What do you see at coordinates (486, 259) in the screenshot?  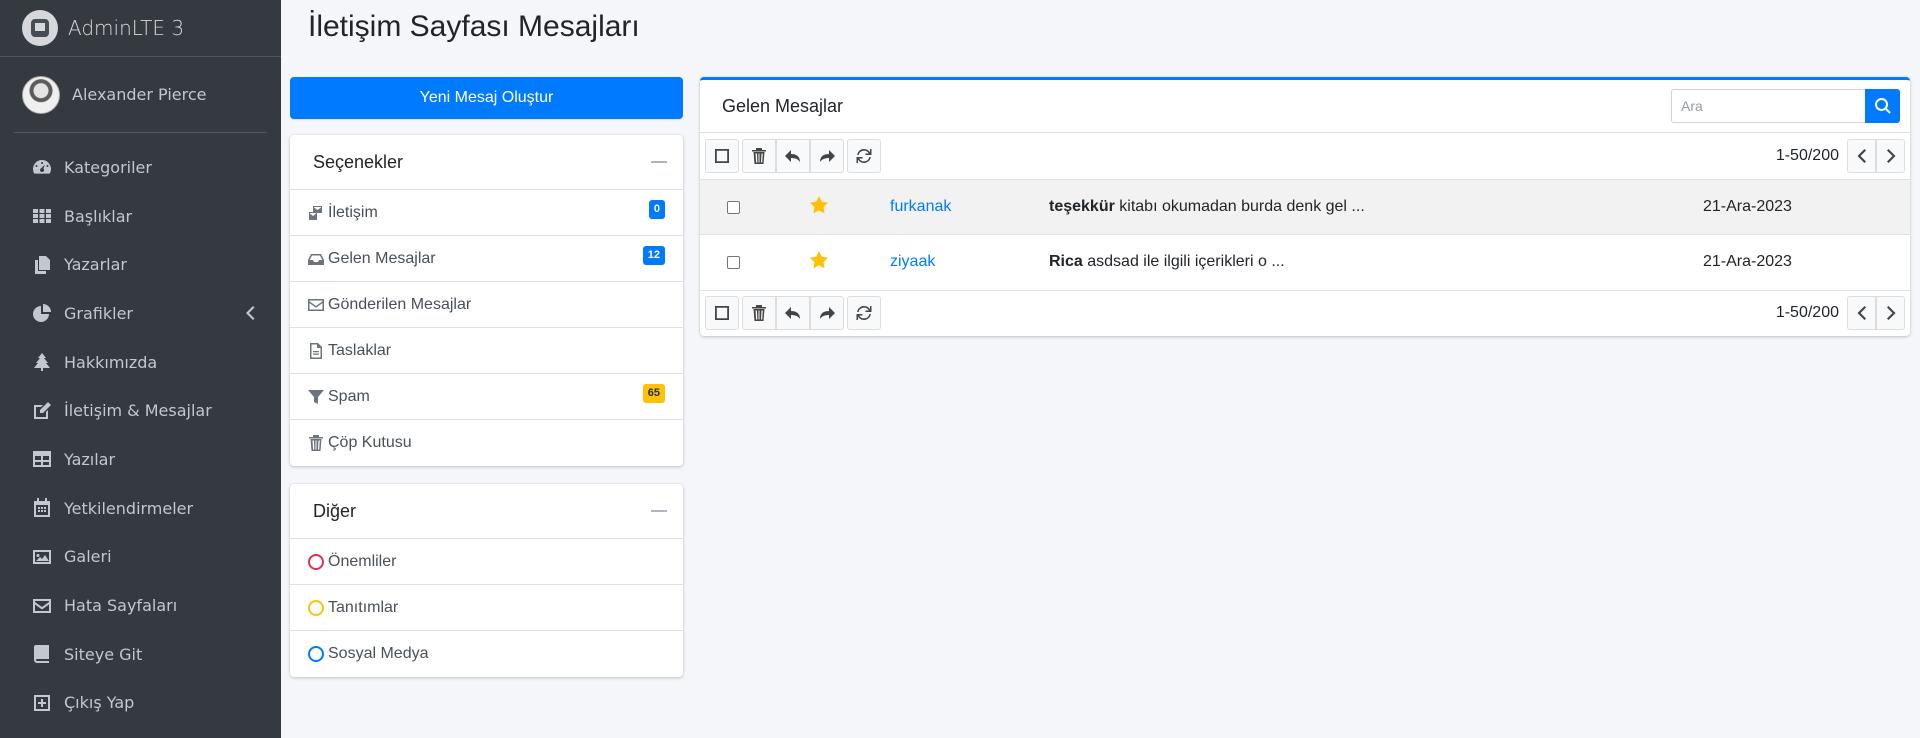 I see `folder-gelen-mesajlar: Gelen Mesajlar 12` at bounding box center [486, 259].